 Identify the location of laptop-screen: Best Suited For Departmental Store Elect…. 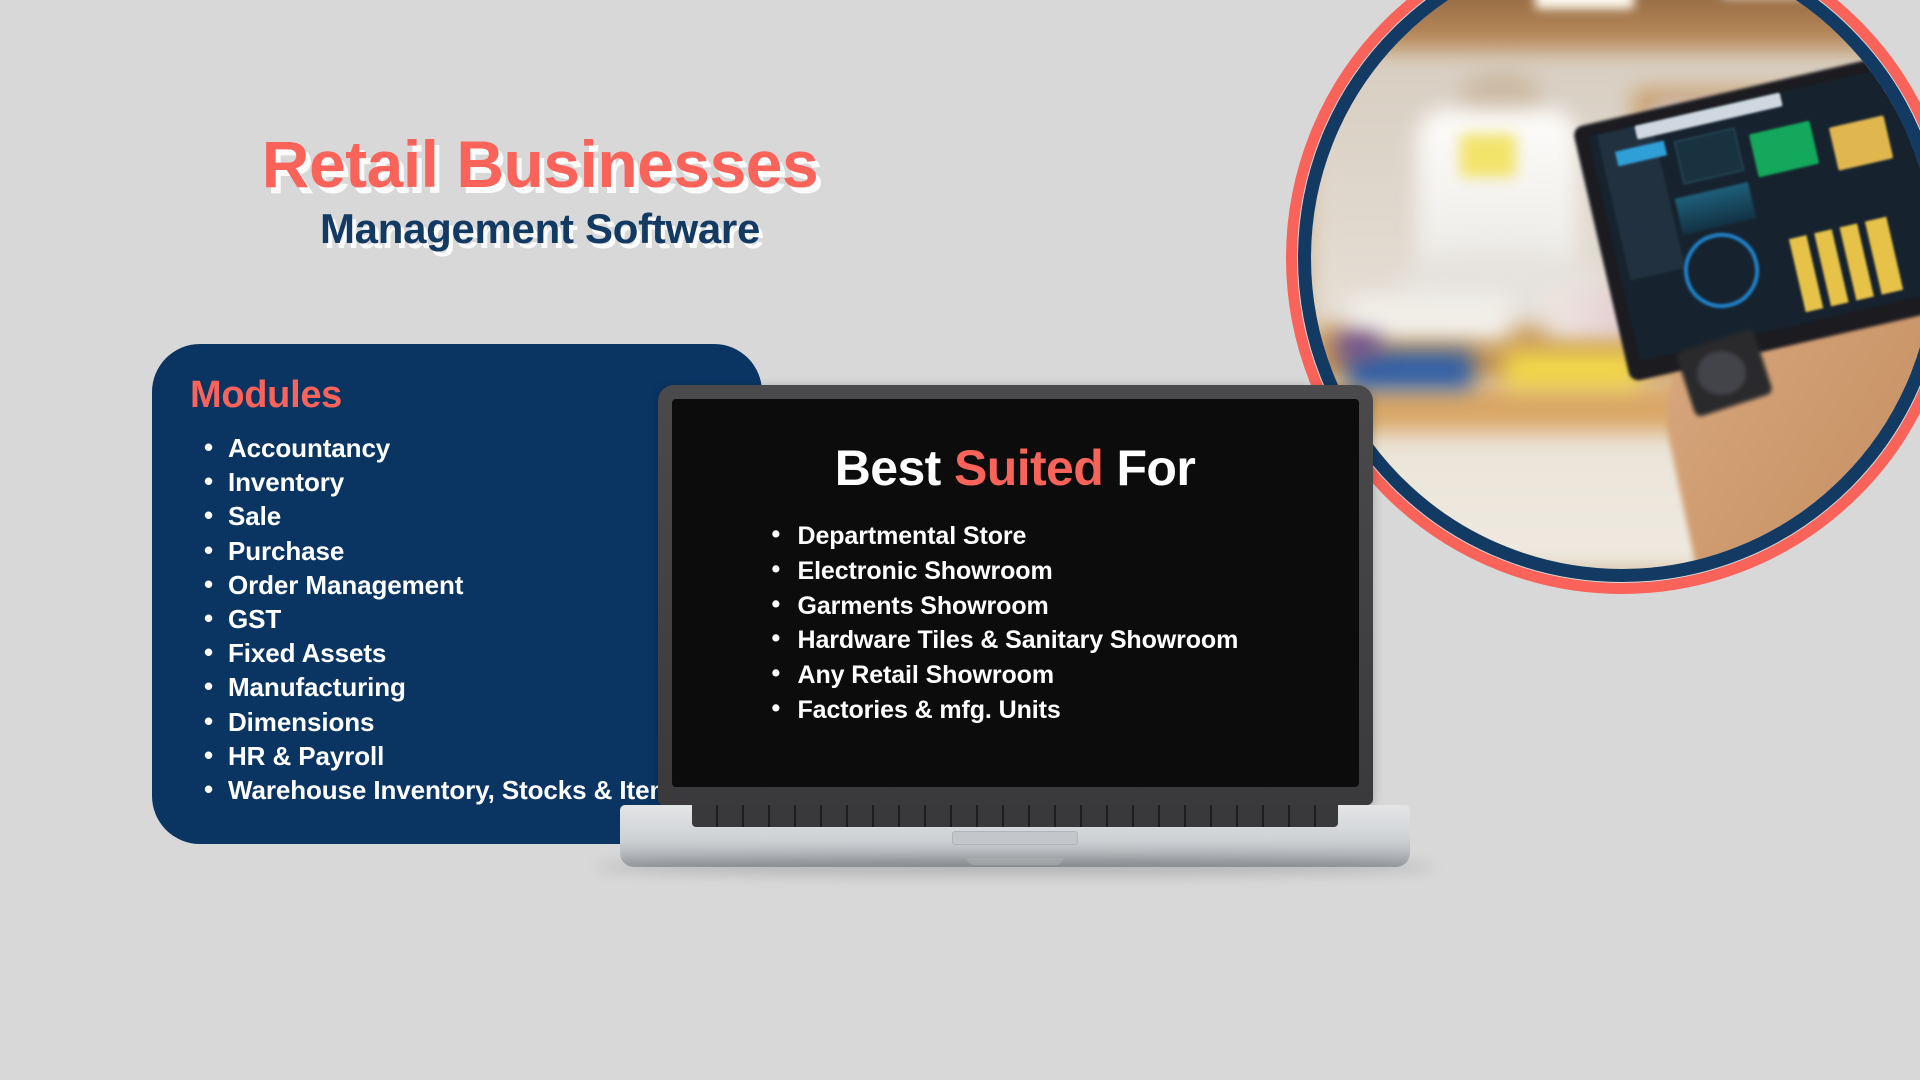
(1015, 593).